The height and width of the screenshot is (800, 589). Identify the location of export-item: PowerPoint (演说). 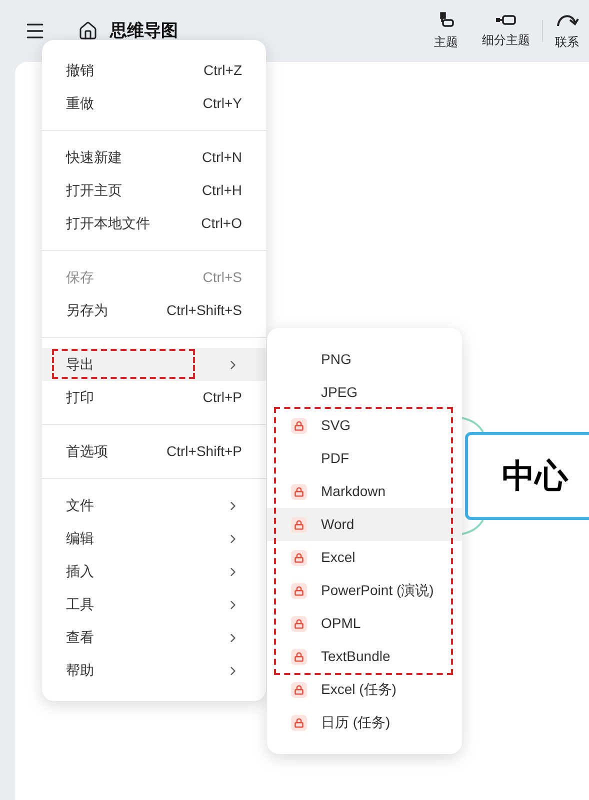
(364, 590).